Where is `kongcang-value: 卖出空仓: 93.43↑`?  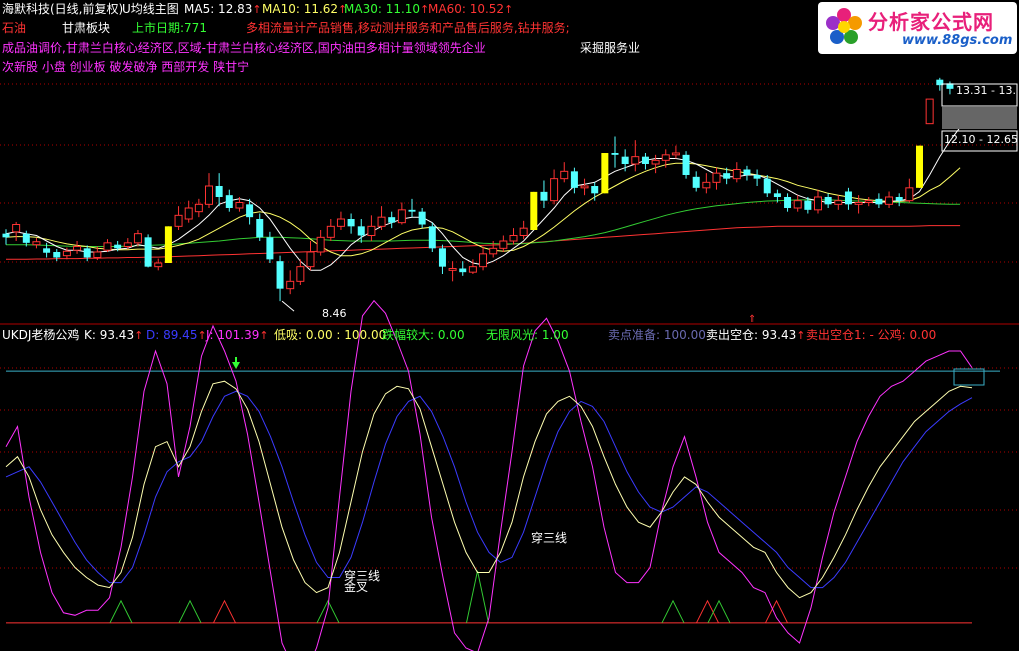
kongcang-value: 卖出空仓: 93.43↑ is located at coordinates (756, 335).